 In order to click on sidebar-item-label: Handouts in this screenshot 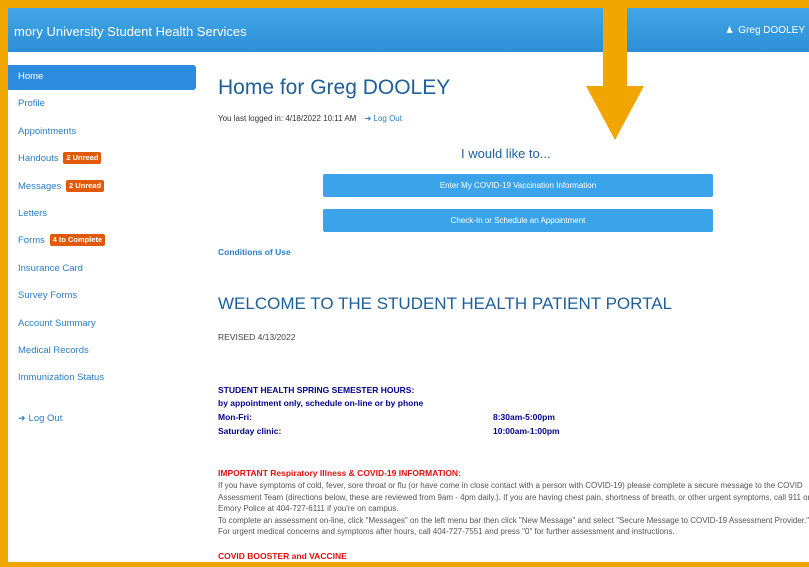, I will do `click(38, 159)`.